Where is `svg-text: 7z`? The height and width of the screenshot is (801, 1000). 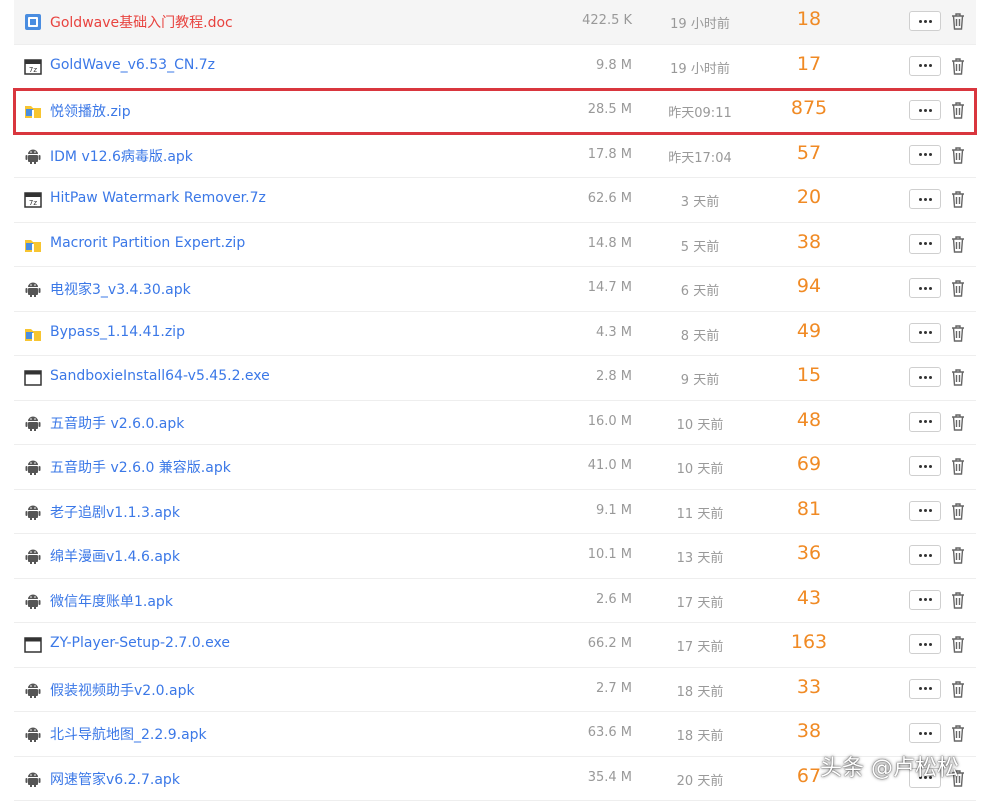 svg-text: 7z is located at coordinates (33, 203).